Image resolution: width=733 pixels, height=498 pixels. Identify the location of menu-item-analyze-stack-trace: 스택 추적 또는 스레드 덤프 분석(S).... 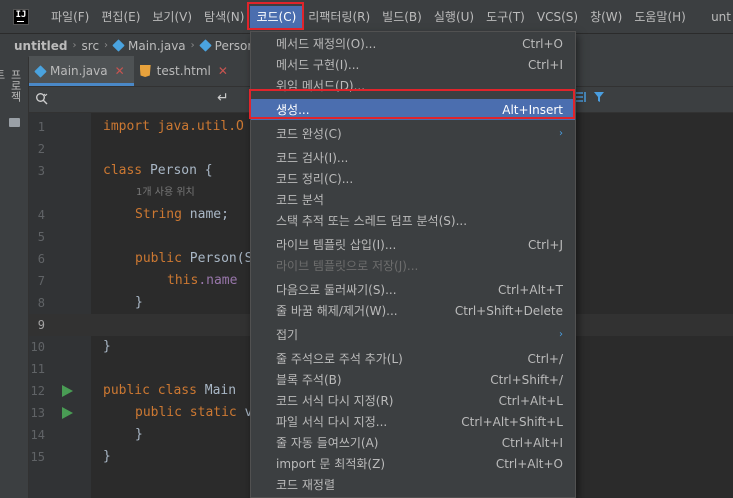
(413, 220).